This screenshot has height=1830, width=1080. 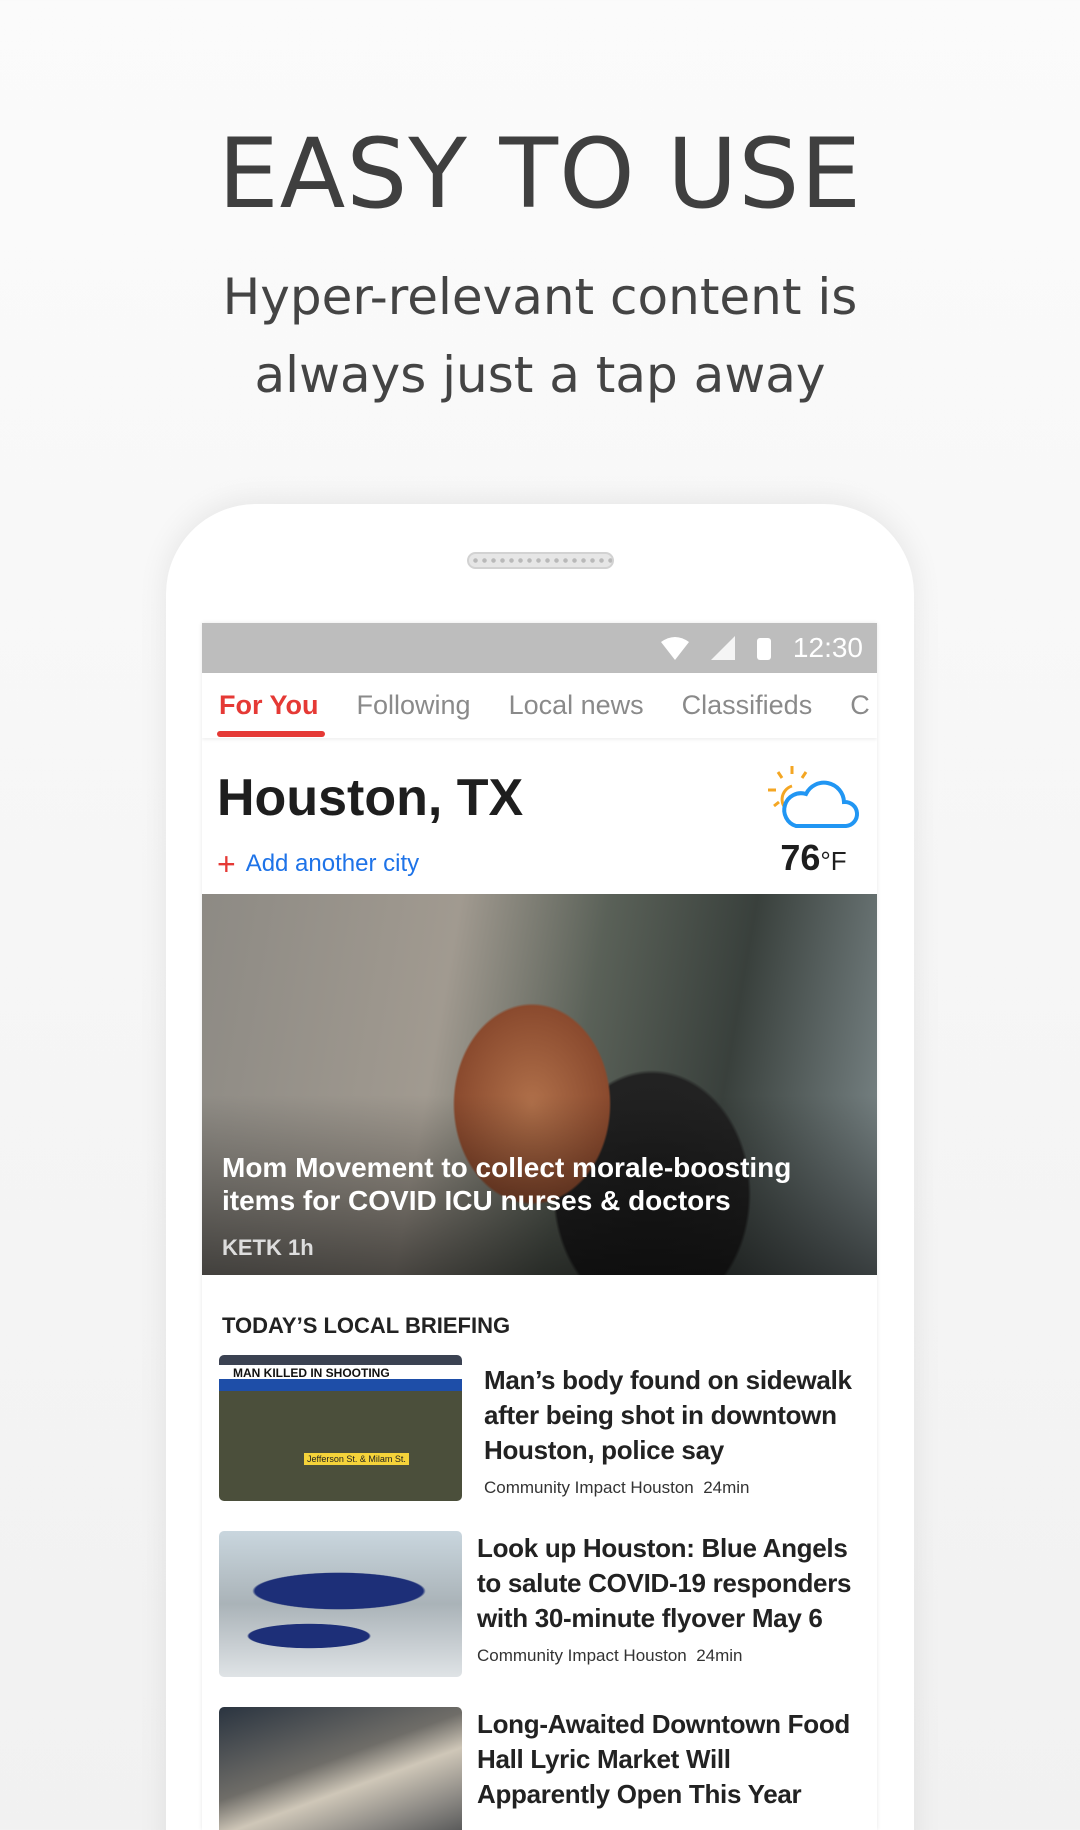 What do you see at coordinates (763, 649) in the screenshot?
I see `battery-icon` at bounding box center [763, 649].